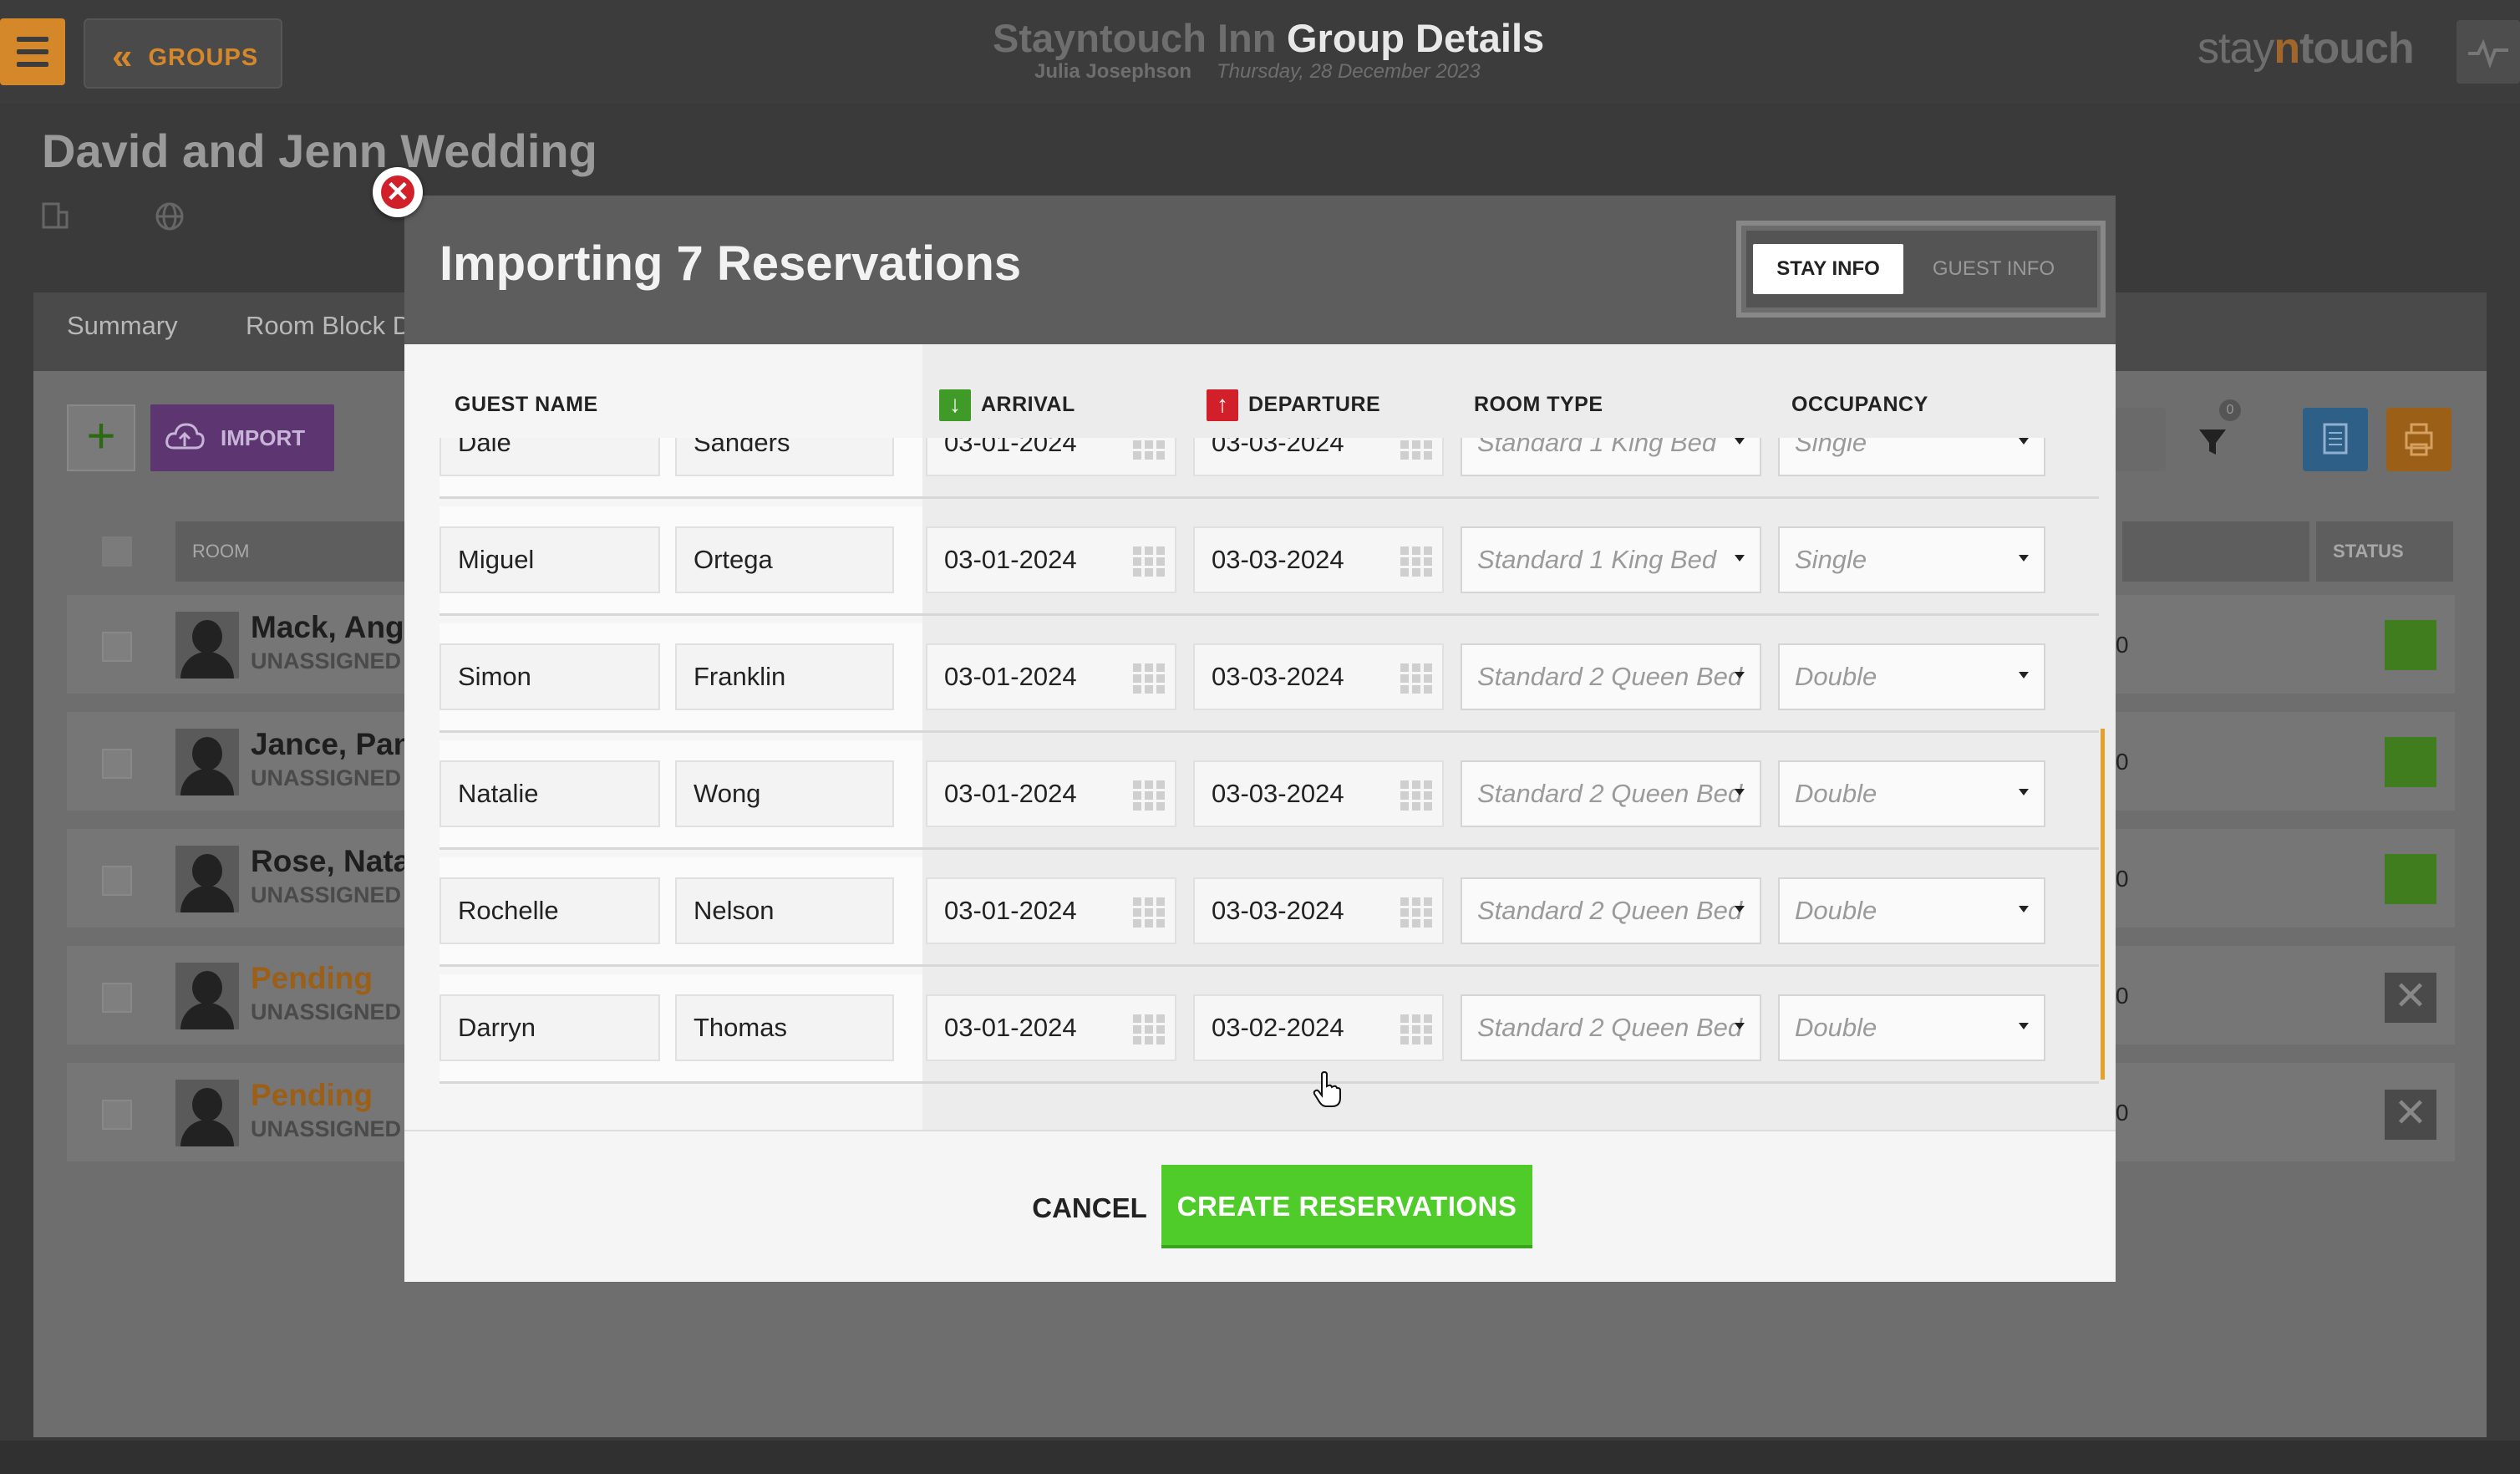 The height and width of the screenshot is (1474, 2520). What do you see at coordinates (784, 457) in the screenshot?
I see `last-name-field: Sanders` at bounding box center [784, 457].